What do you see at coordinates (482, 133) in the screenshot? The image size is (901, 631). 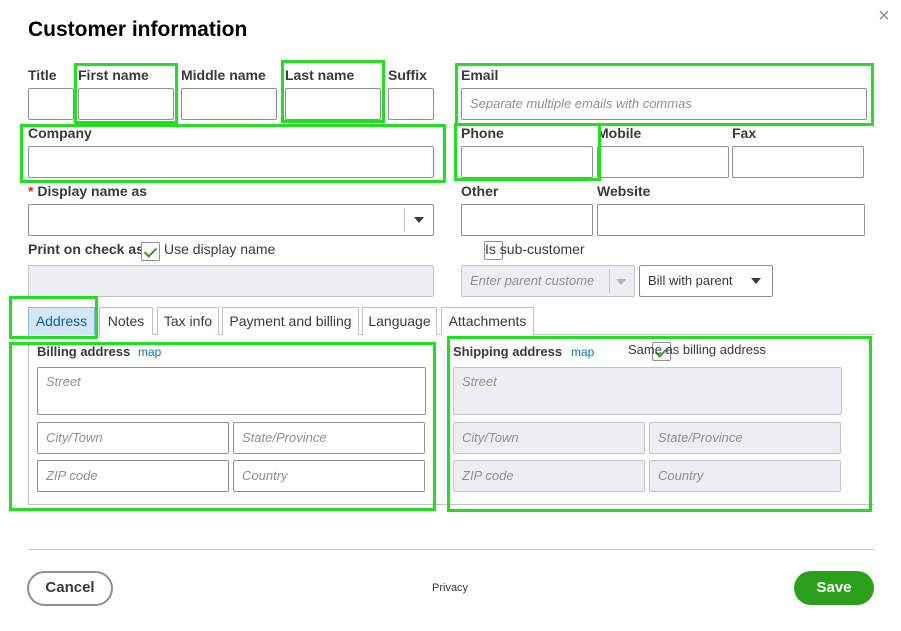 I see `phone-label: Phone` at bounding box center [482, 133].